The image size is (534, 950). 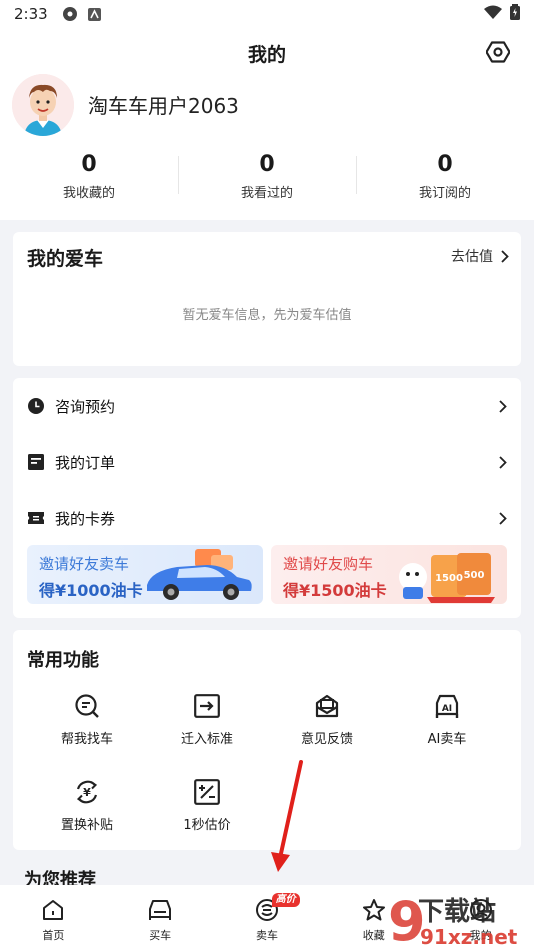 I want to click on battery-icon, so click(x=515, y=14).